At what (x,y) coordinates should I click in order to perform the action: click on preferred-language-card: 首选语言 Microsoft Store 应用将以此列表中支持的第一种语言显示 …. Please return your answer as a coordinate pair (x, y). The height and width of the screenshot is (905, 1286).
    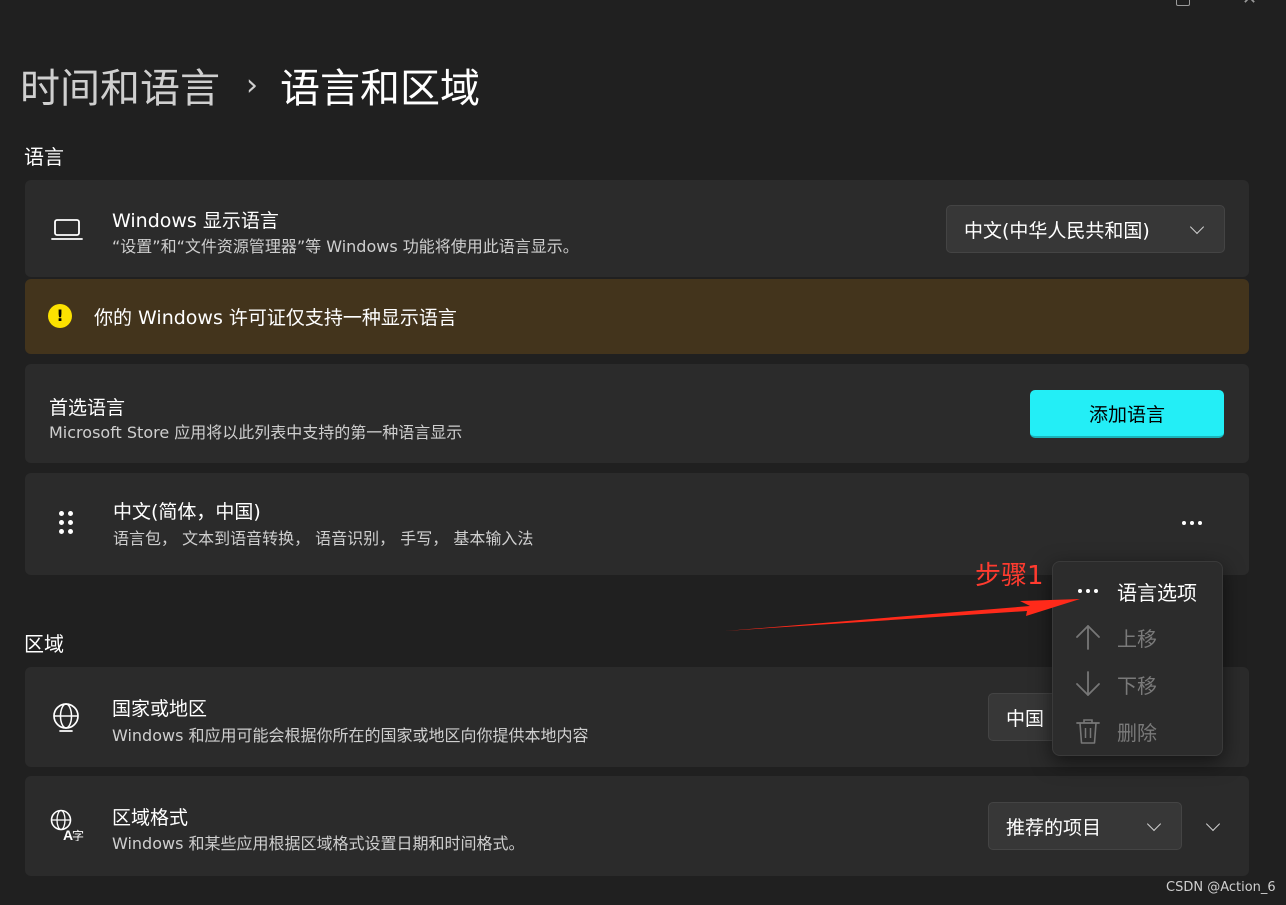
    Looking at the image, I should click on (637, 413).